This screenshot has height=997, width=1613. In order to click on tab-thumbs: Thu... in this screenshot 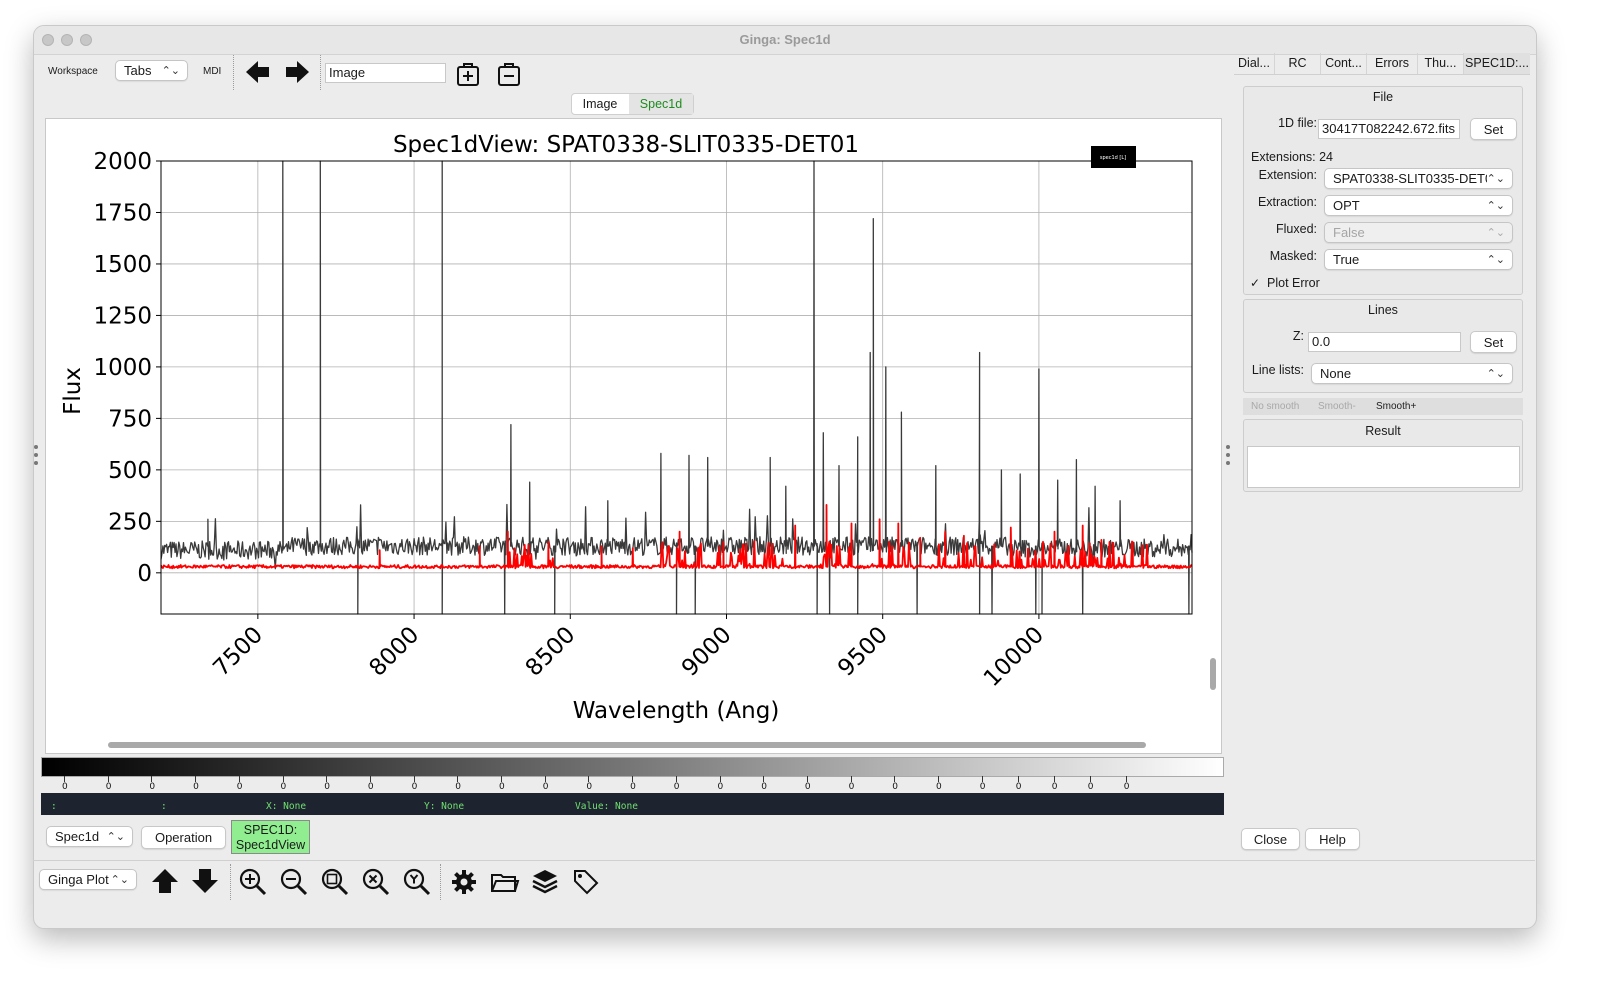, I will do `click(1441, 63)`.